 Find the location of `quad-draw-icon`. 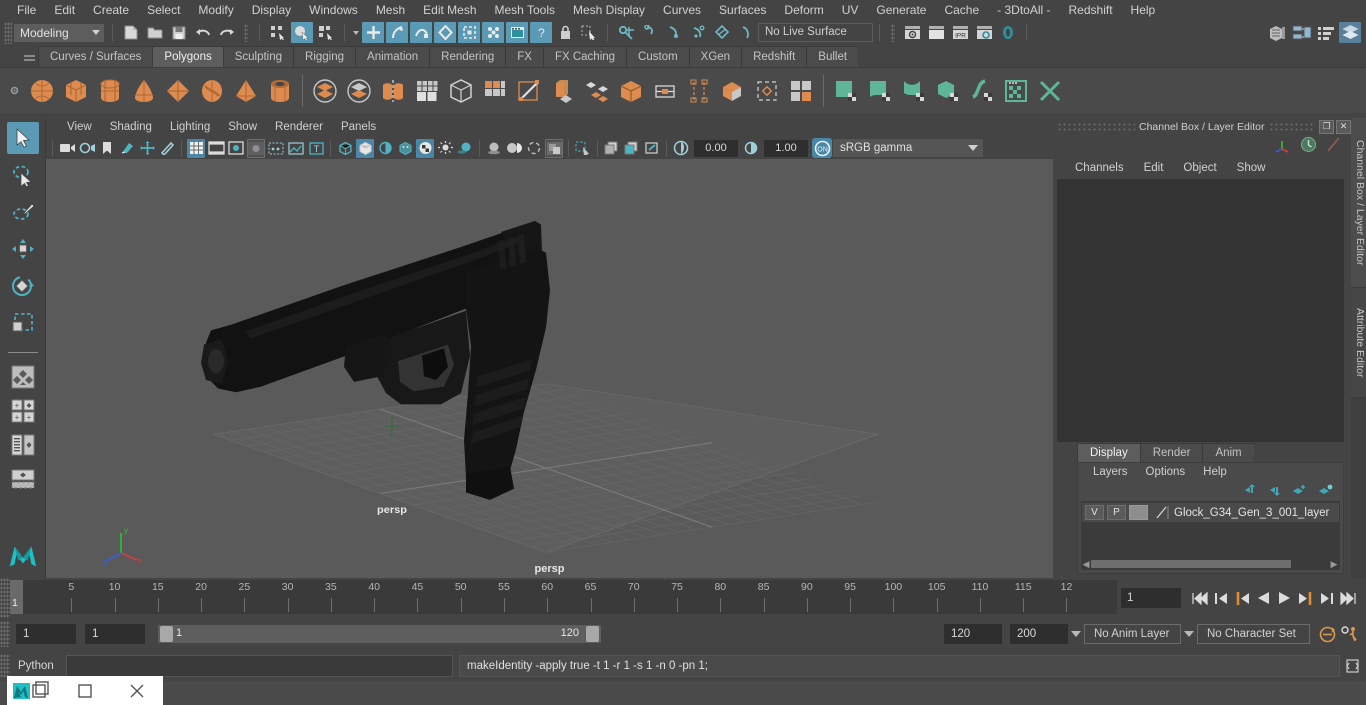

quad-draw-icon is located at coordinates (495, 91).